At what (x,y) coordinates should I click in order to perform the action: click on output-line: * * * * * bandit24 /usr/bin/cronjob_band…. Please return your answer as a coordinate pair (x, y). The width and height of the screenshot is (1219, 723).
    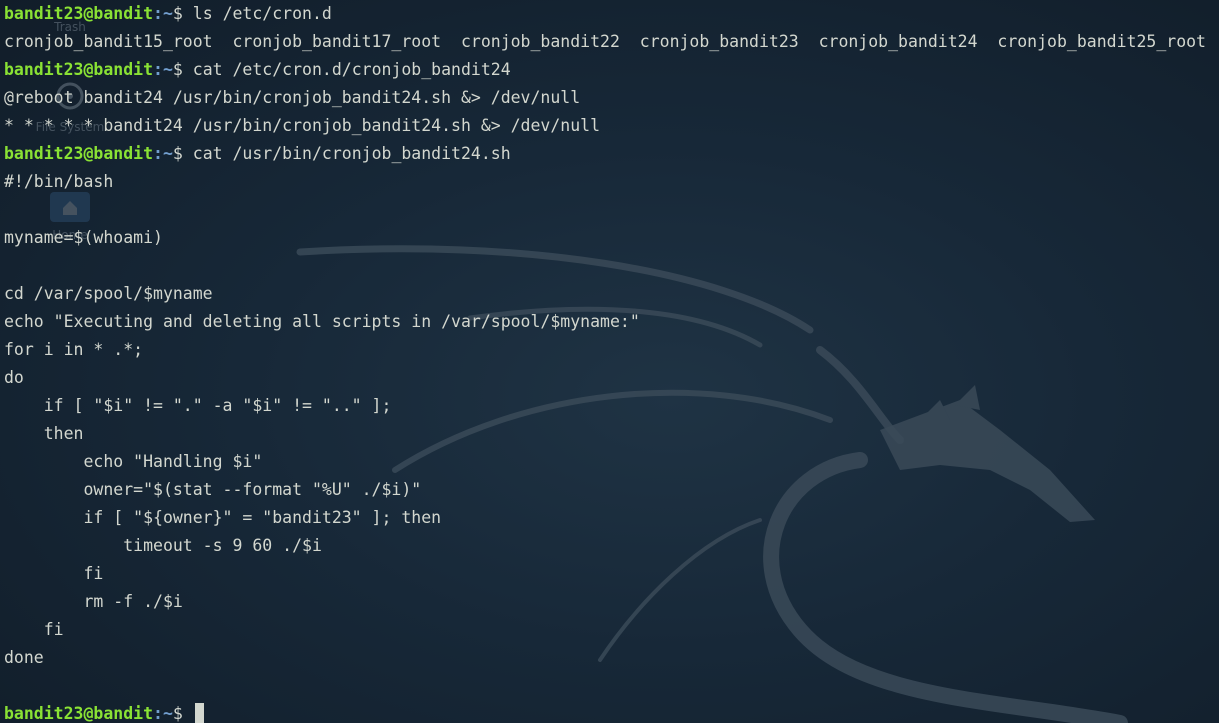
    Looking at the image, I should click on (302, 125).